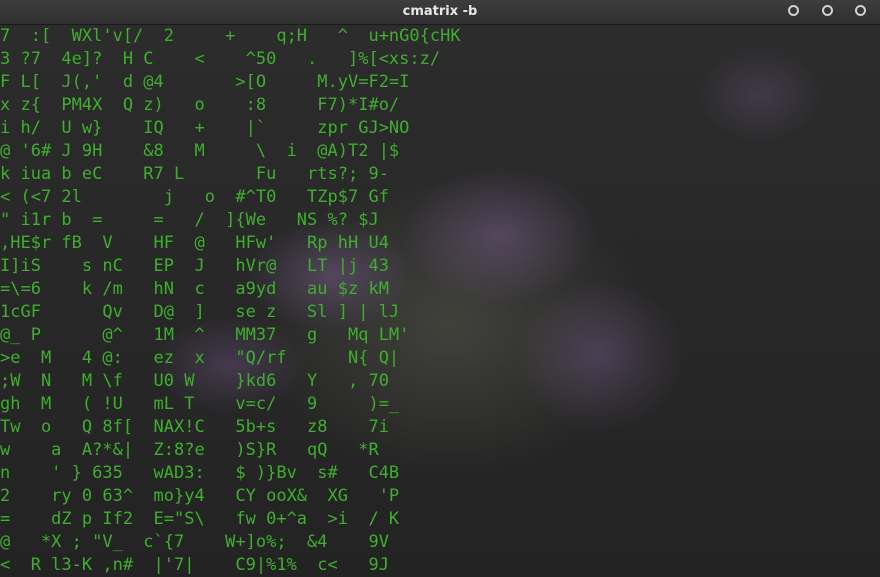 The height and width of the screenshot is (577, 880). I want to click on matrix-line: @ *X ; "V_ c`{7 W+]o%; &4 9V, so click(194, 542).